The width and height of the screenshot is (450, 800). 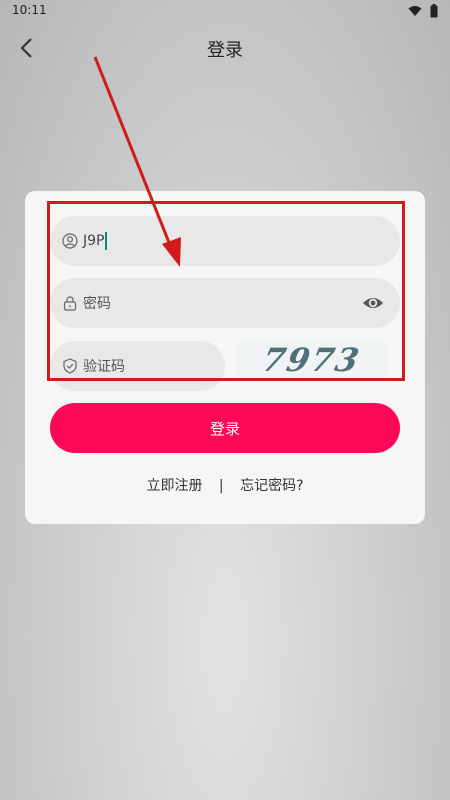 I want to click on wifi-icon, so click(x=415, y=11).